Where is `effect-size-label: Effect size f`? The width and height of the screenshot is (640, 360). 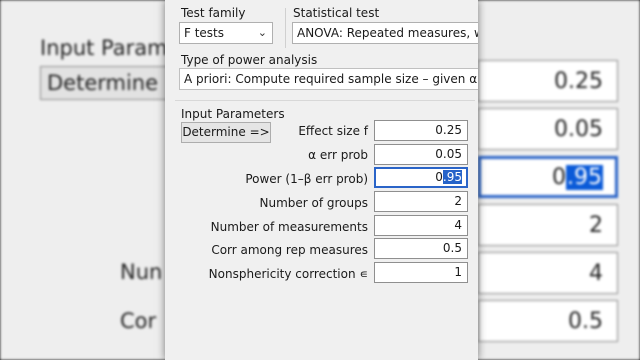
effect-size-label: Effect size f is located at coordinates (333, 131).